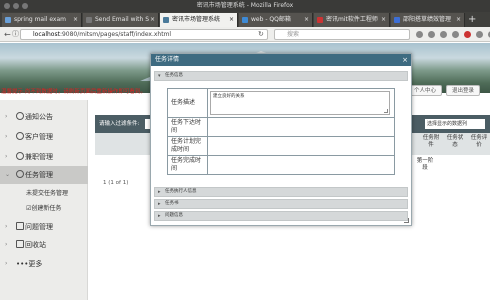  I want to click on dialog-title: 任务详情, so click(167, 59).